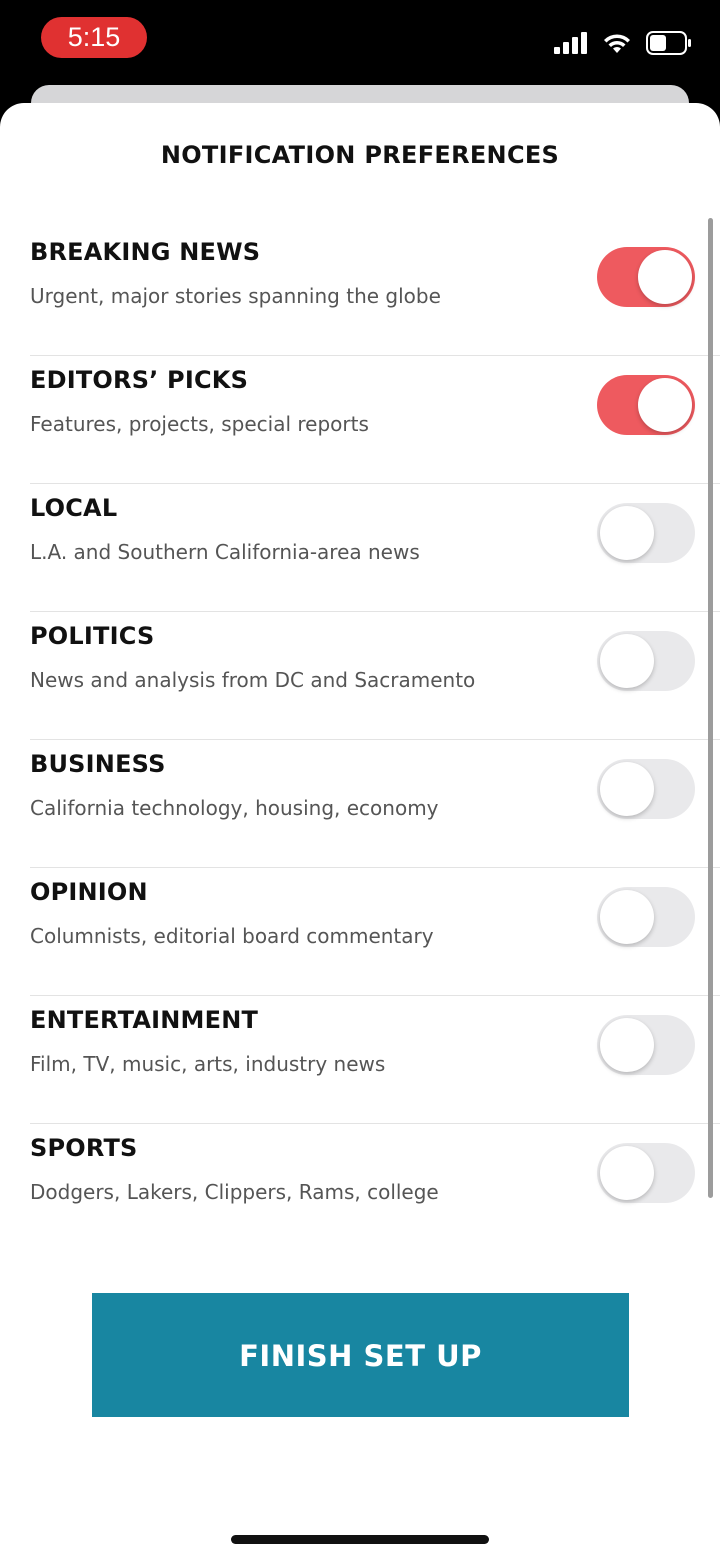  Describe the element at coordinates (571, 45) in the screenshot. I see `cellular-signal-icon` at that location.